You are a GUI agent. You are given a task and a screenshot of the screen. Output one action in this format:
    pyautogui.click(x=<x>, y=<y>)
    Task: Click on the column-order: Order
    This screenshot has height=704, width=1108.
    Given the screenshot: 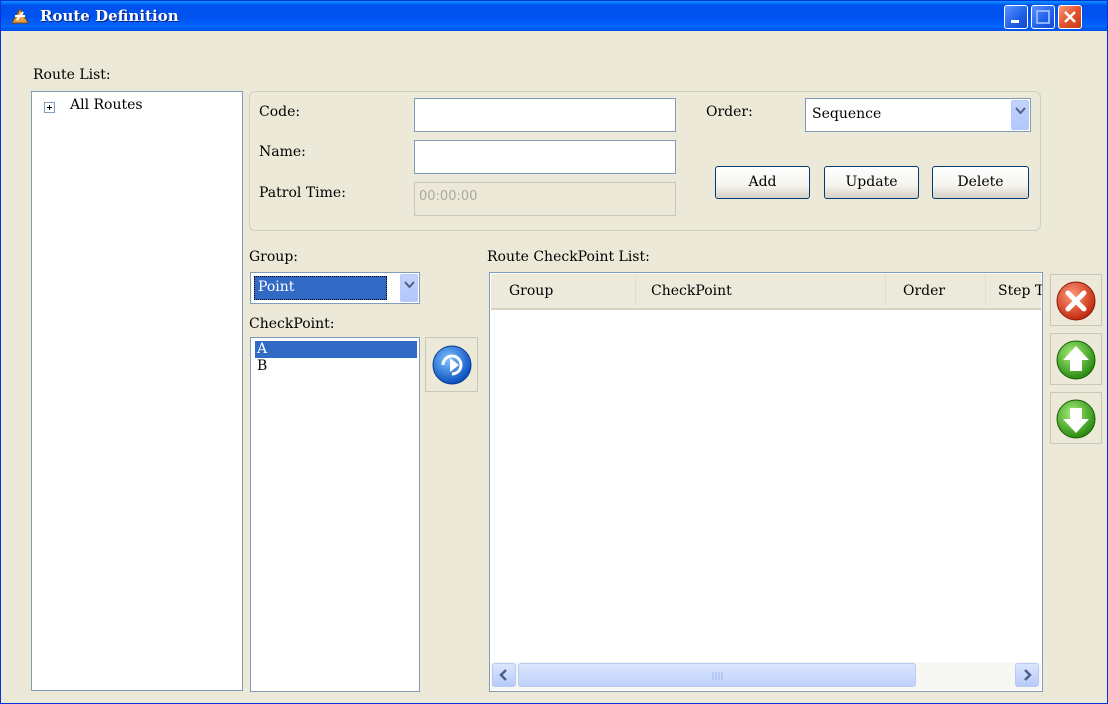 What is the action you would take?
    pyautogui.click(x=936, y=290)
    